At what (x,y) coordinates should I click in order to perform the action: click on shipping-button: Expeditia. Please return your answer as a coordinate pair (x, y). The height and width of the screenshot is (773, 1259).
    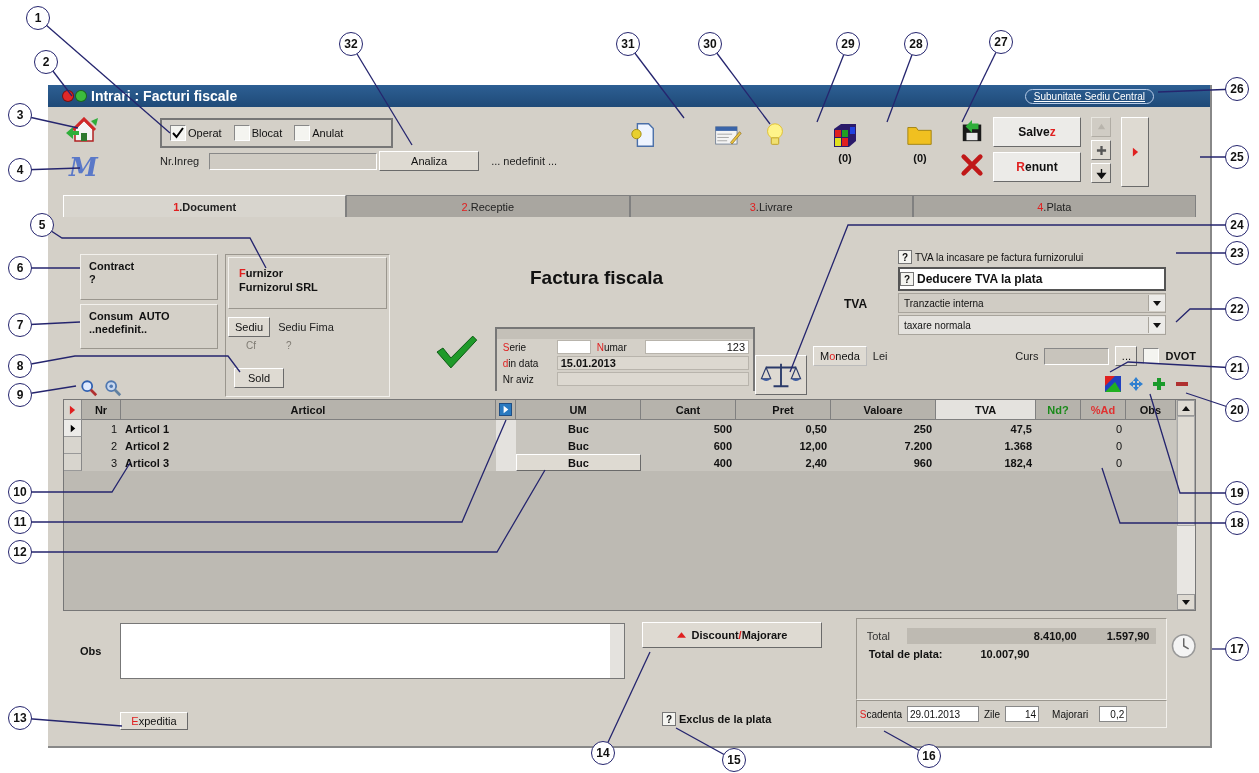
    Looking at the image, I should click on (154, 721).